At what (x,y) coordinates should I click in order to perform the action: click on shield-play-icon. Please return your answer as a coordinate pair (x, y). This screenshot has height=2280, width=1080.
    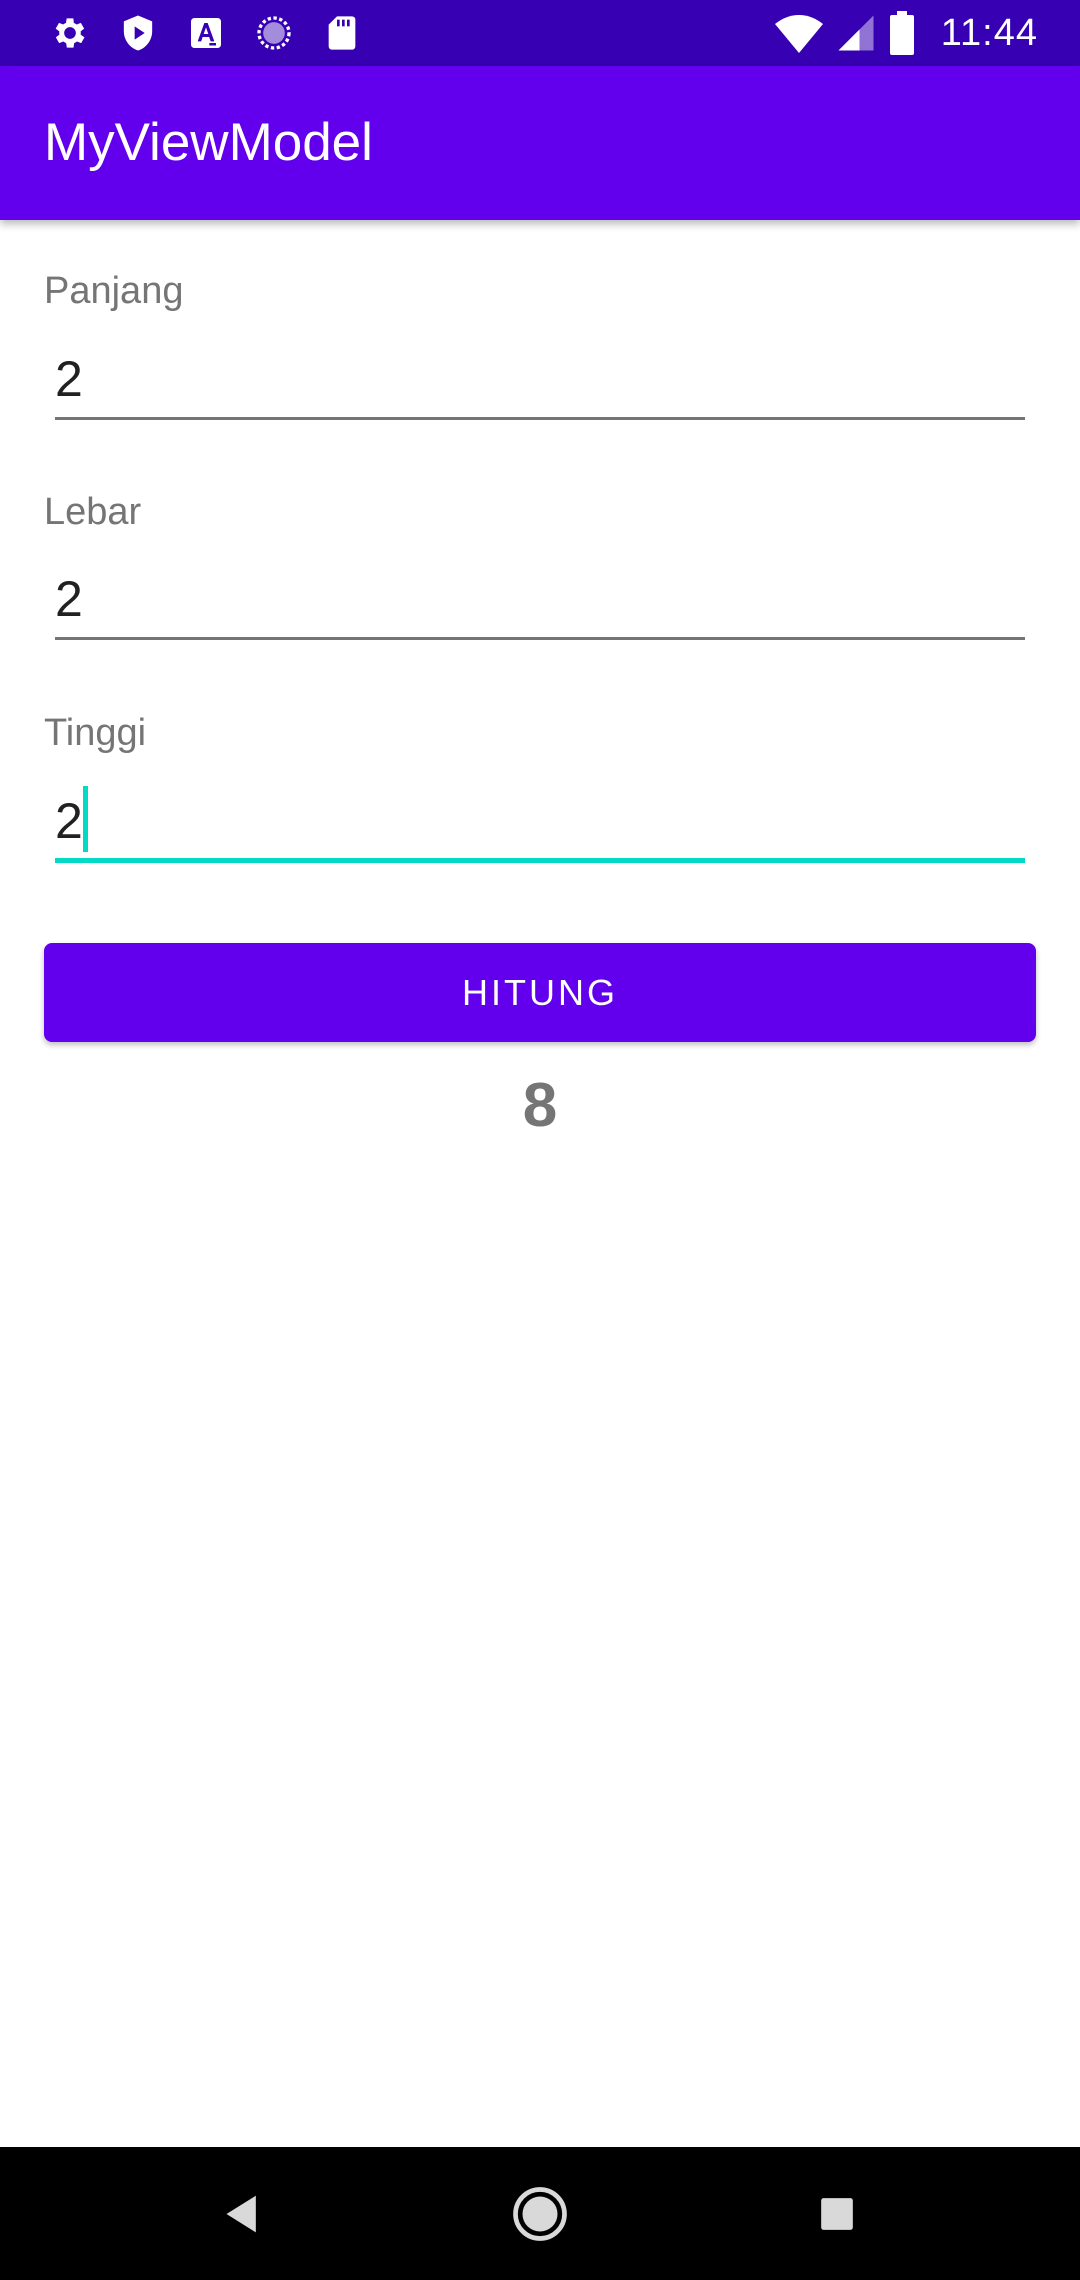
    Looking at the image, I should click on (138, 33).